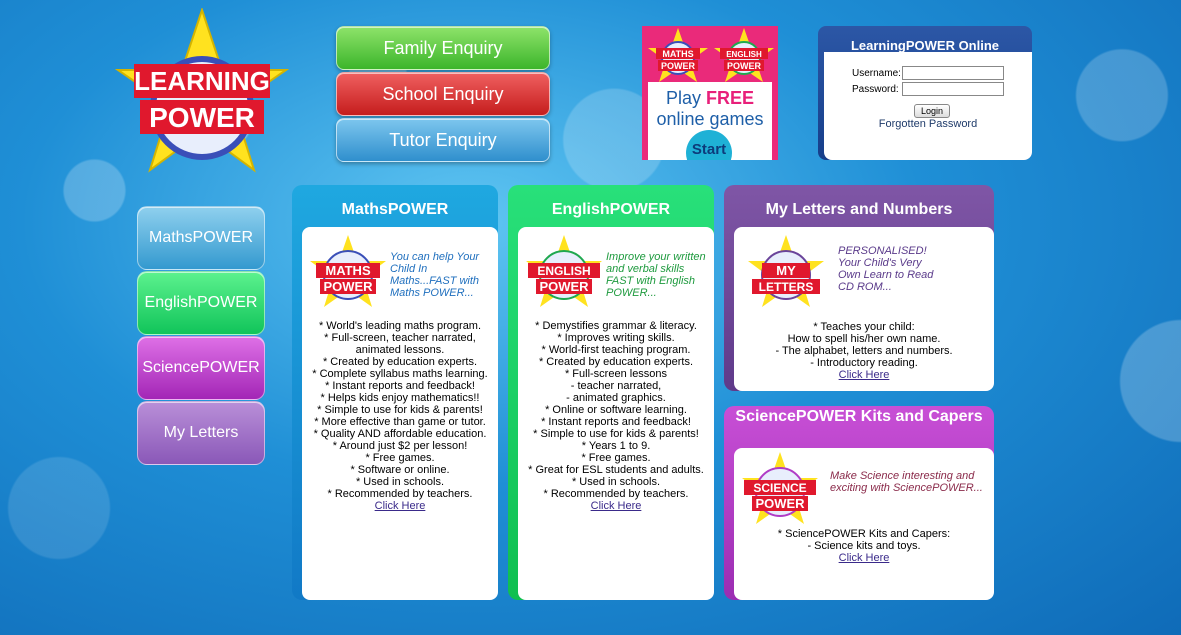  I want to click on family-enquiry-button: Family Enquiry, so click(443, 48).